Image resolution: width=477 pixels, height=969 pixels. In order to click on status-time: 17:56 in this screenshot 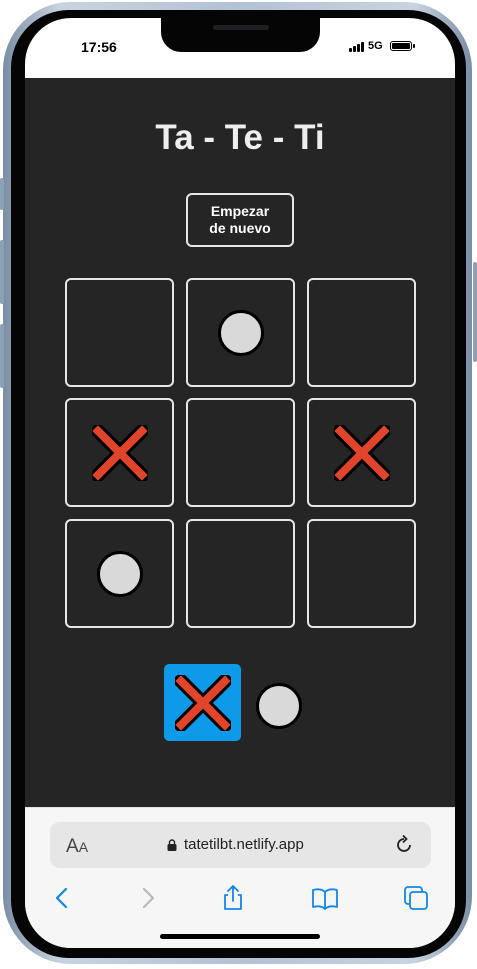, I will do `click(99, 47)`.